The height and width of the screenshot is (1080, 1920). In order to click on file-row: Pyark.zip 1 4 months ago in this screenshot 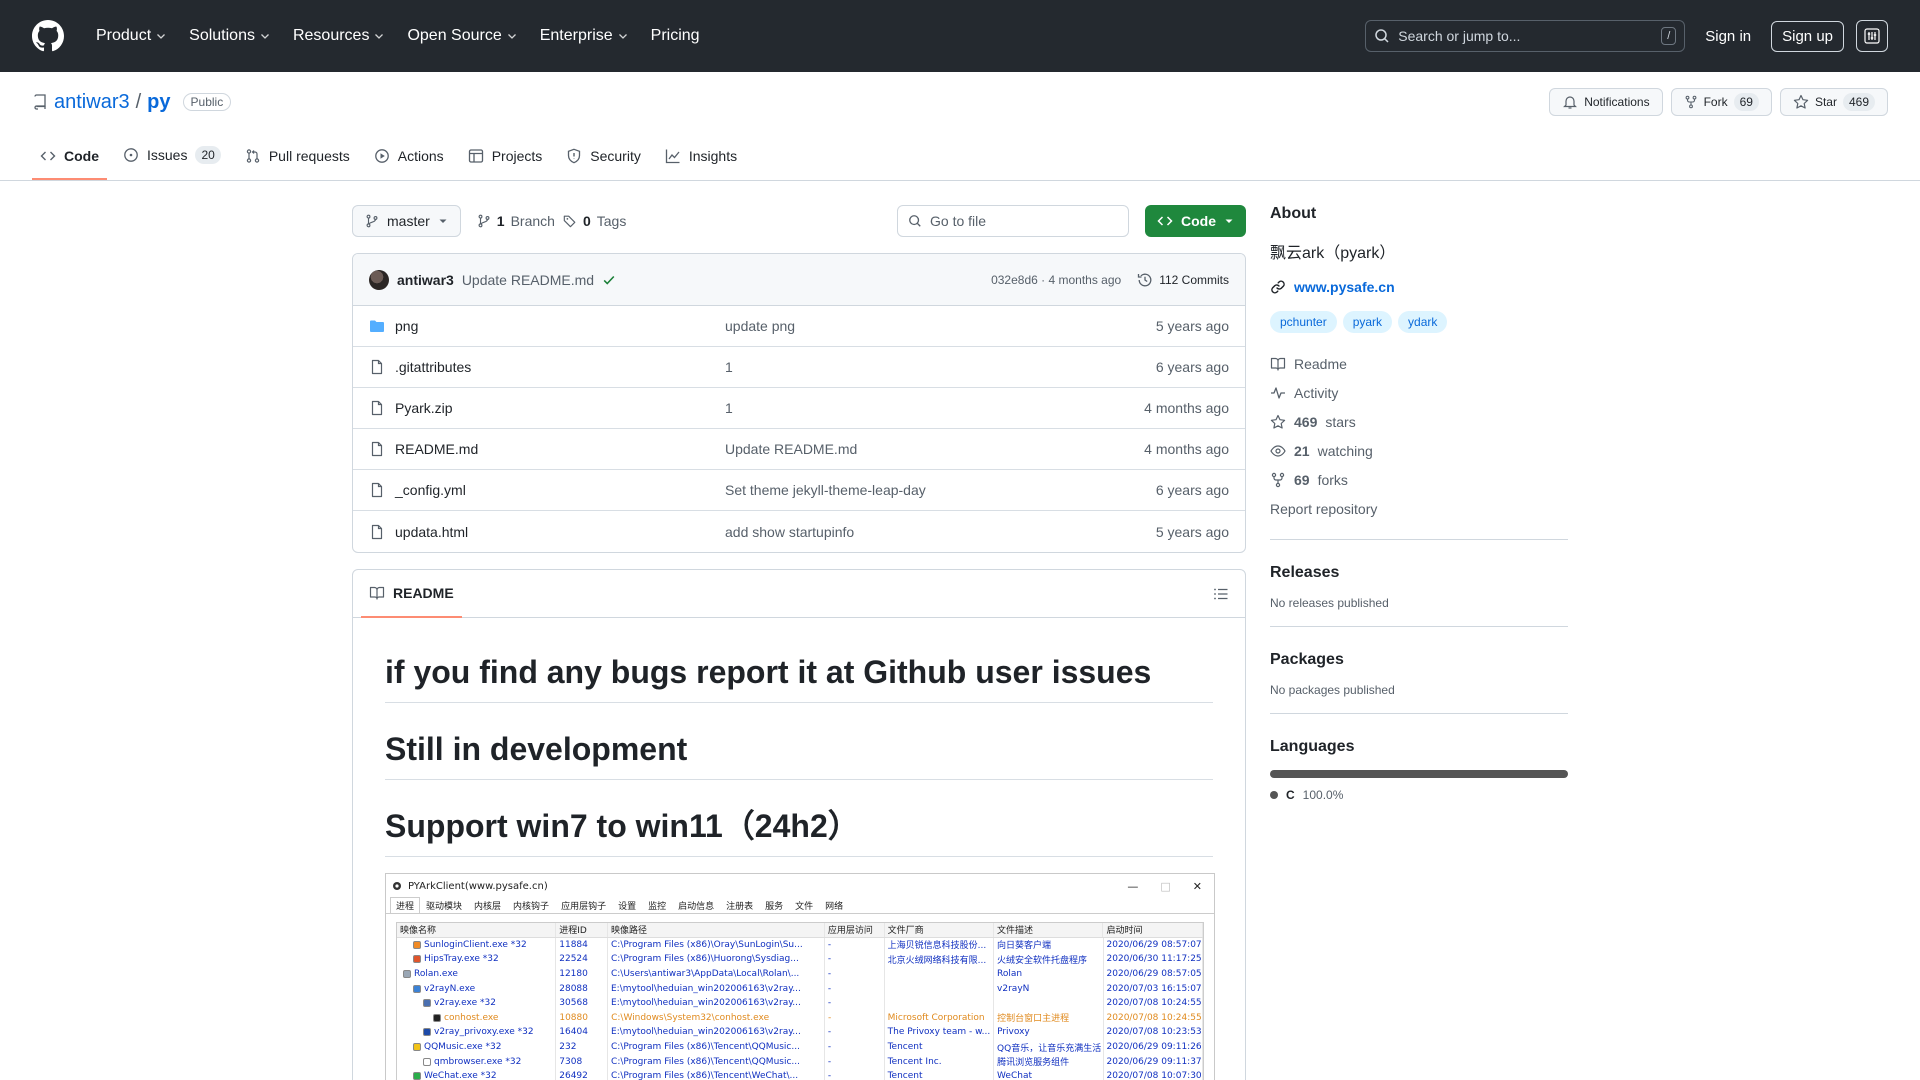, I will do `click(799, 408)`.